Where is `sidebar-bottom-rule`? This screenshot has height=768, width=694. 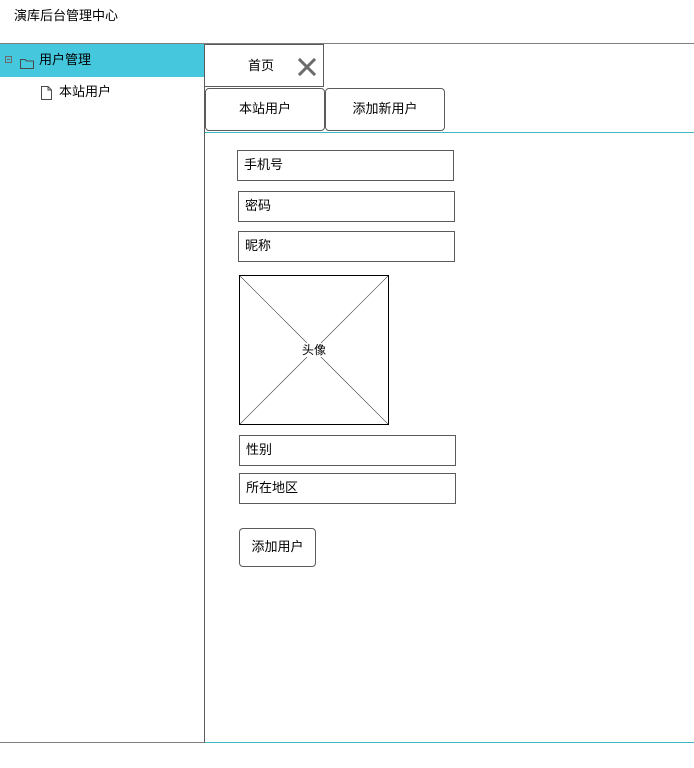 sidebar-bottom-rule is located at coordinates (102, 742).